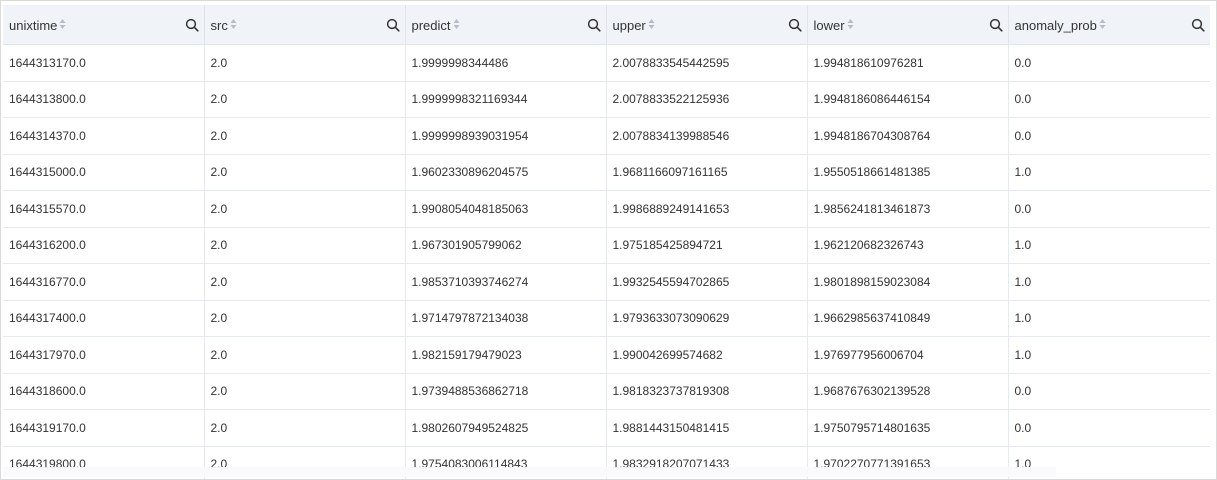  I want to click on cell-lower: 1.994818610976281, so click(908, 63).